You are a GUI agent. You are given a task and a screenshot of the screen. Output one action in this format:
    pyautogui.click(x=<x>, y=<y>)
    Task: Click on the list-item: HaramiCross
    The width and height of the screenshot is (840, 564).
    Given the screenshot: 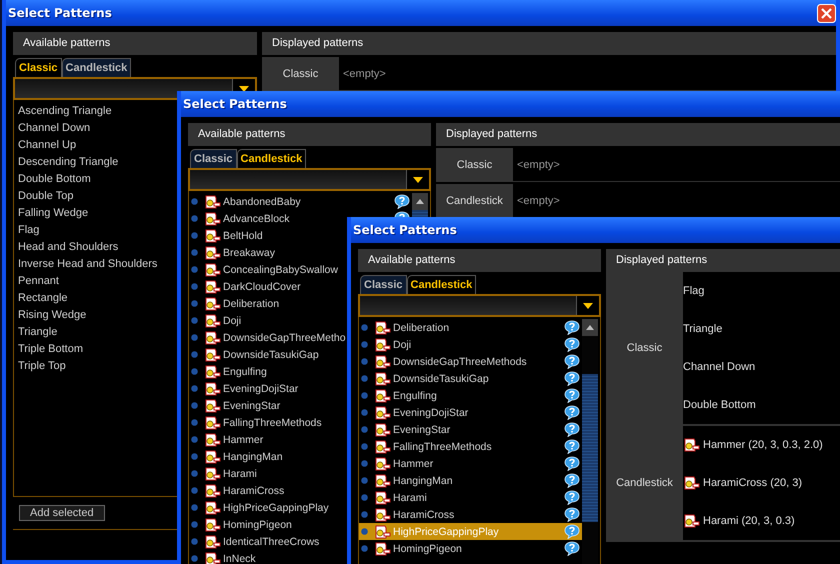 What is the action you would take?
    pyautogui.click(x=470, y=514)
    